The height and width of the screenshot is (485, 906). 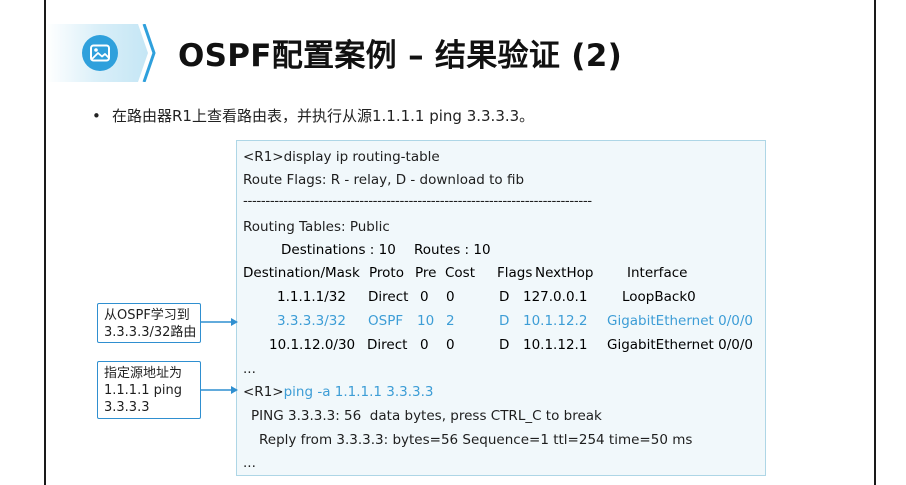 I want to click on col-interface: Interface, so click(x=657, y=273).